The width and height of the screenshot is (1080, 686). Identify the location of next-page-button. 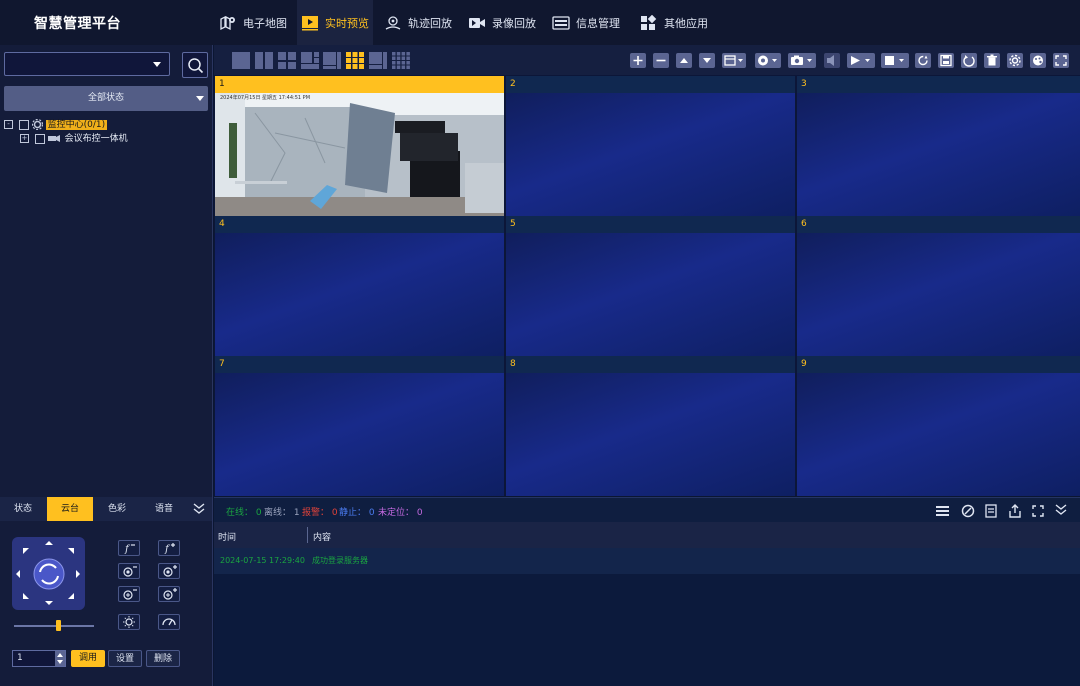
(707, 60).